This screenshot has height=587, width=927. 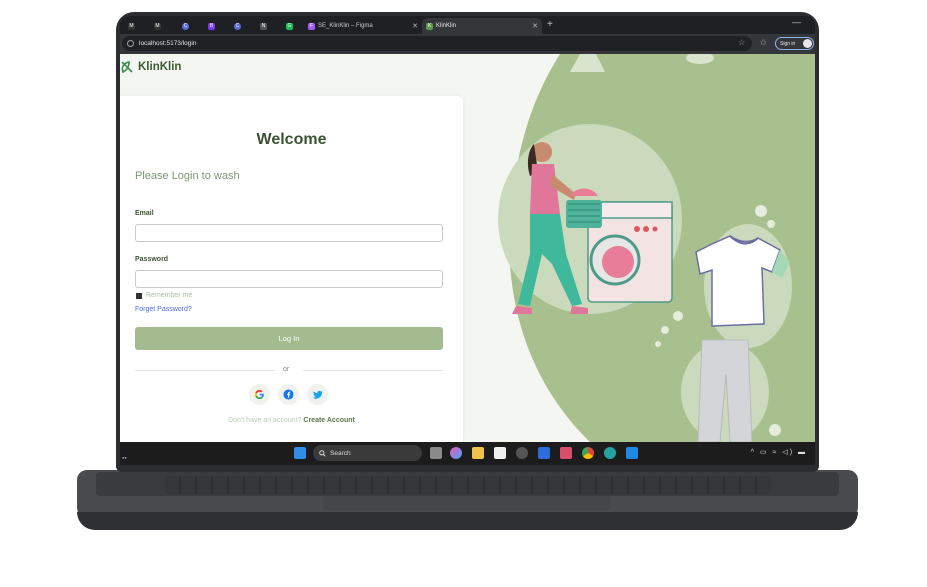 What do you see at coordinates (311, 26) in the screenshot?
I see `figma-icon: F` at bounding box center [311, 26].